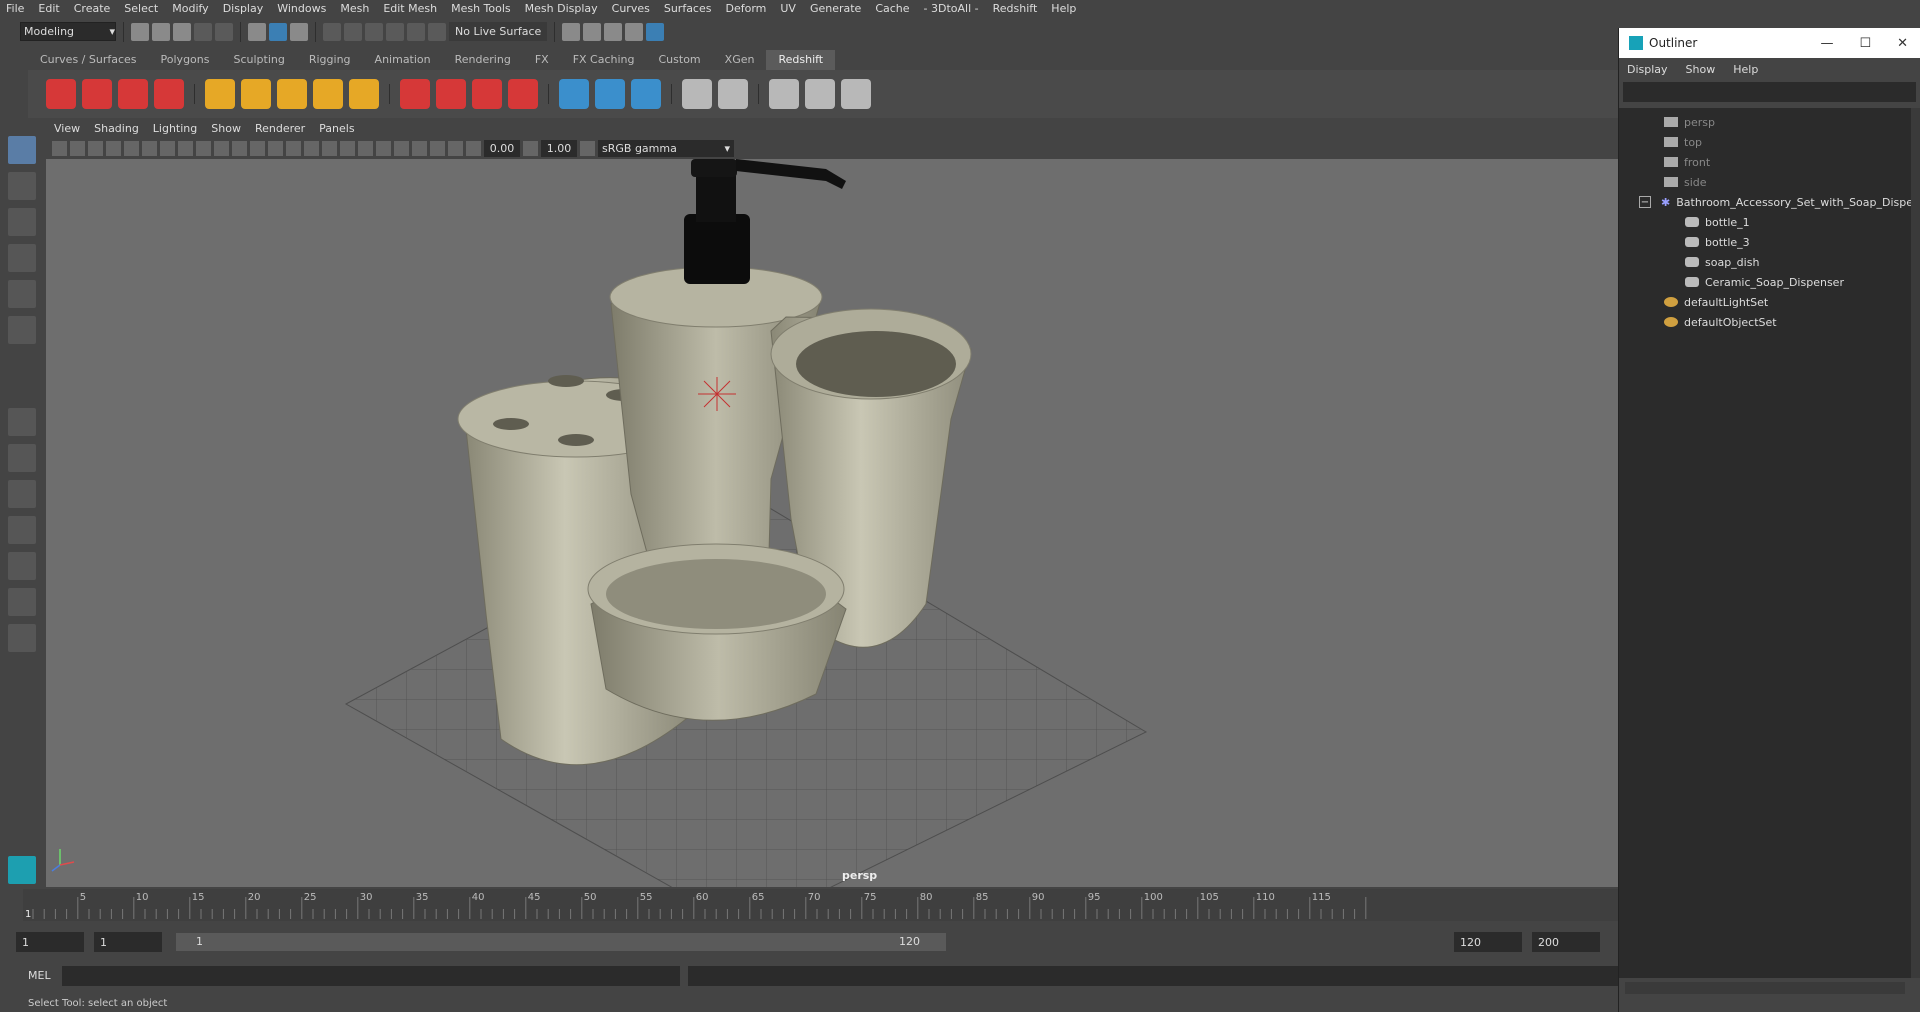 Image resolution: width=1920 pixels, height=1012 pixels. I want to click on range-slider: 1 120, so click(561, 942).